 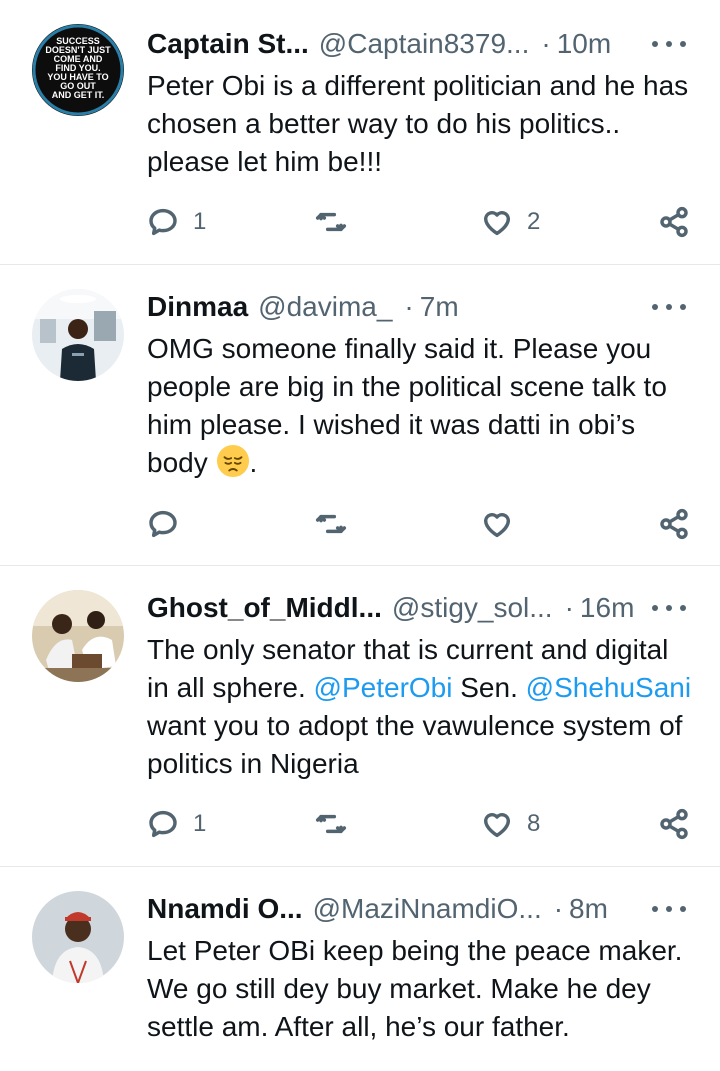 I want to click on like-count: 2, so click(x=534, y=221).